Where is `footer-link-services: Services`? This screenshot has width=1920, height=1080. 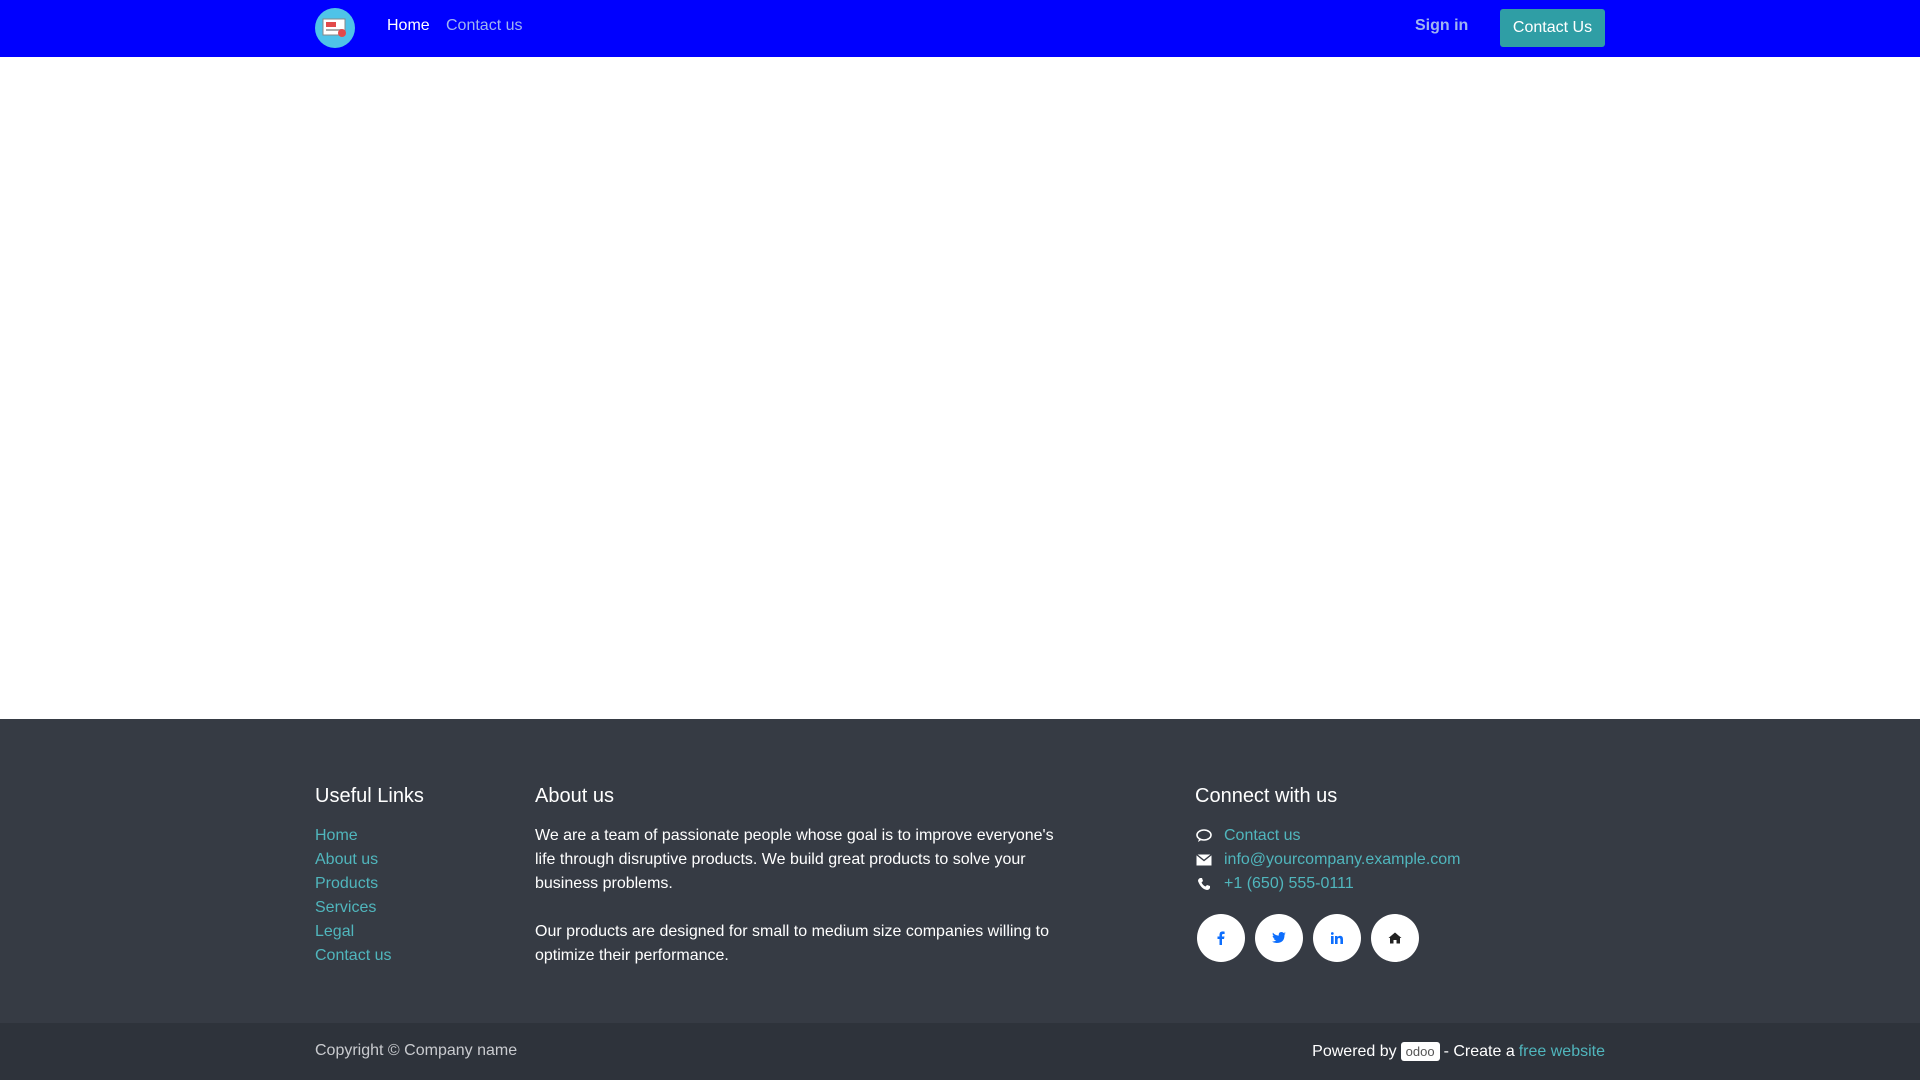 footer-link-services: Services is located at coordinates (345, 907).